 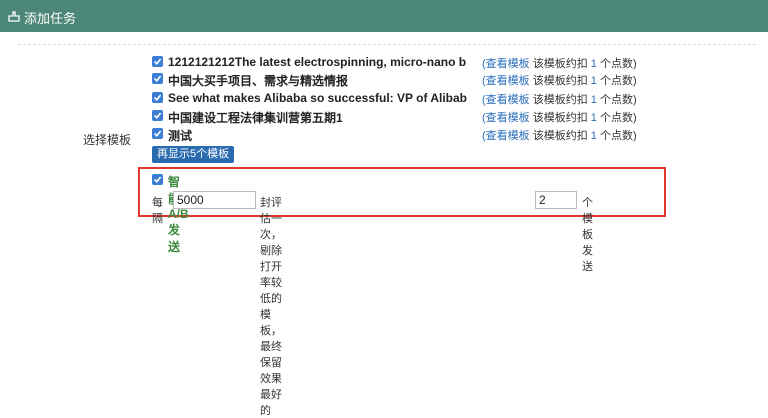 What do you see at coordinates (14, 16) in the screenshot?
I see `hand-pointer-icon` at bounding box center [14, 16].